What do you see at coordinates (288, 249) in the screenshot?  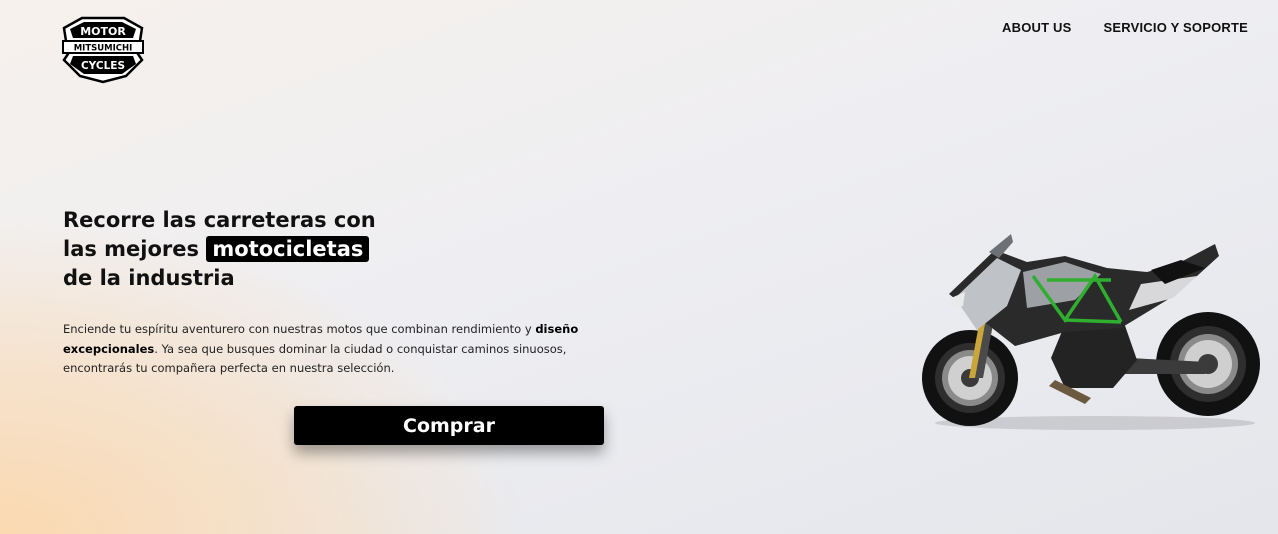 I see `headline-highlight: motocicletas` at bounding box center [288, 249].